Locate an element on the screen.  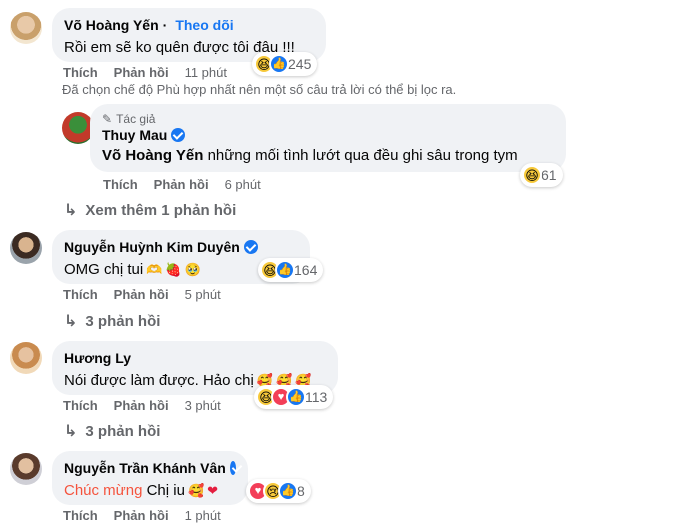
reaction-count: 164 is located at coordinates (306, 270).